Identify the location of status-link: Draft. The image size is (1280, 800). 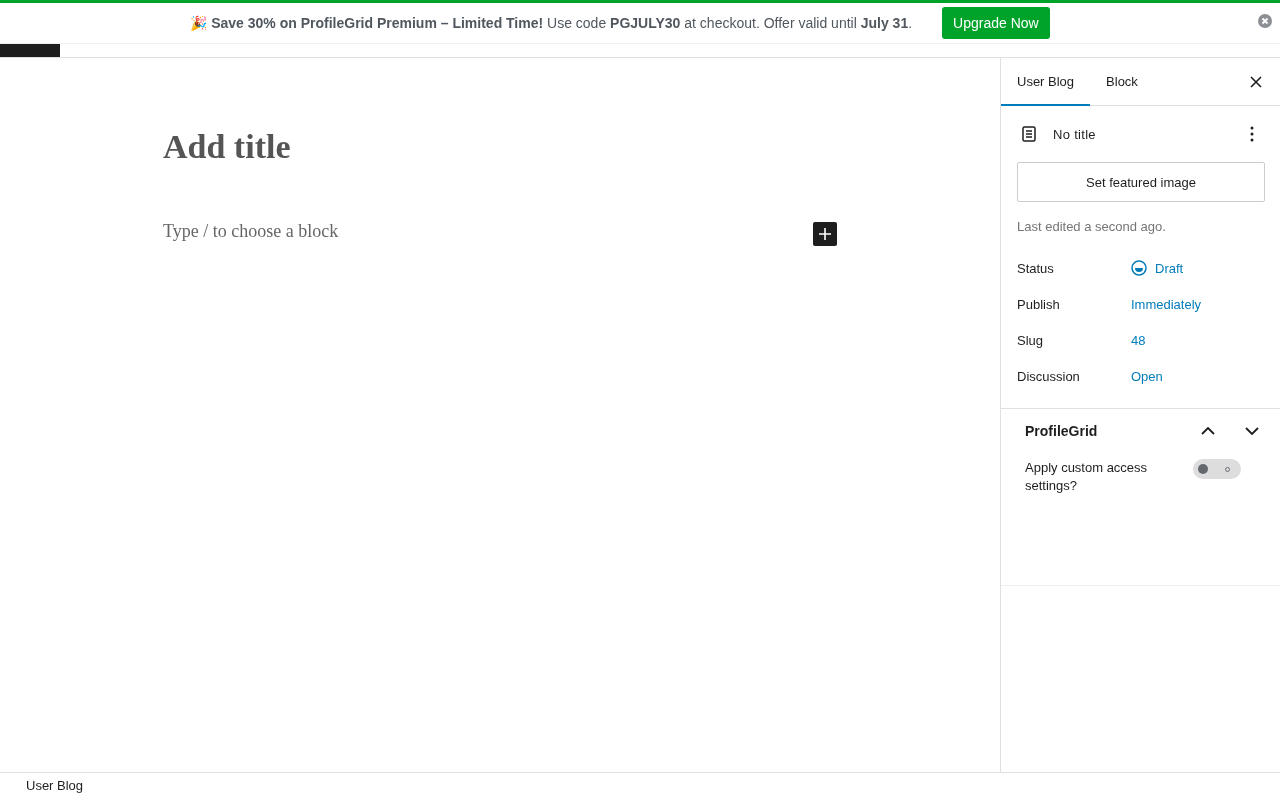
(1169, 268).